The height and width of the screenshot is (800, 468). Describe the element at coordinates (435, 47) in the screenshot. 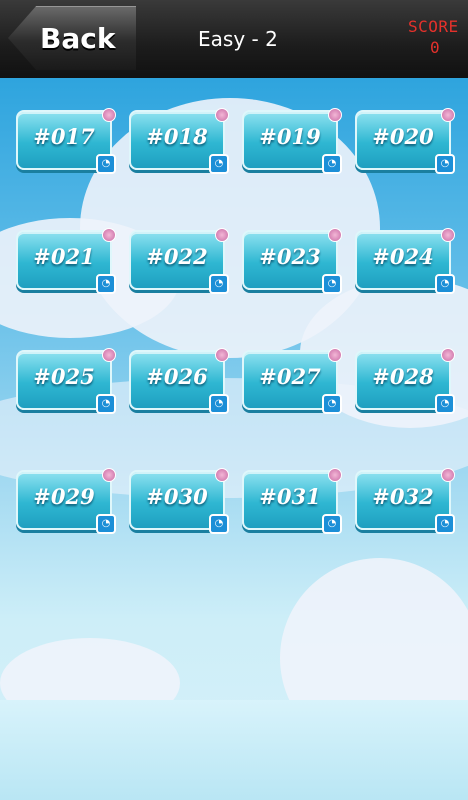

I see `score-value: 0` at that location.